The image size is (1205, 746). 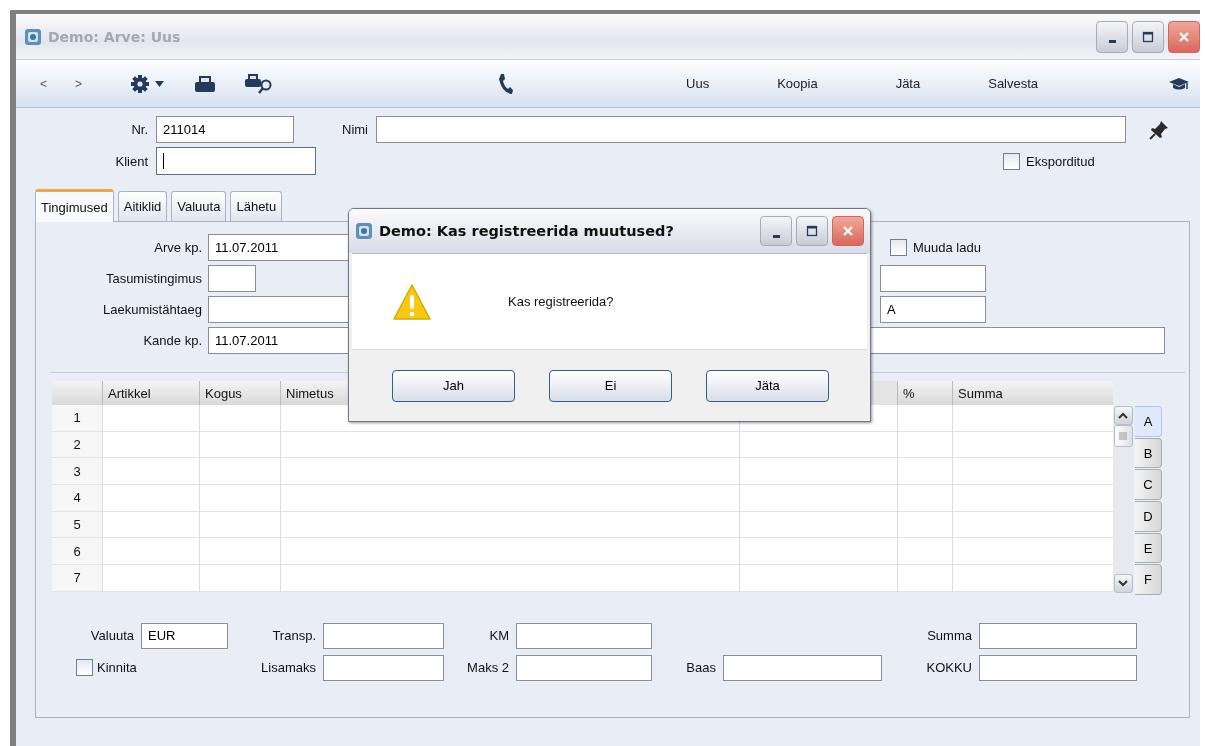 I want to click on field-label: Nr., so click(x=139, y=129).